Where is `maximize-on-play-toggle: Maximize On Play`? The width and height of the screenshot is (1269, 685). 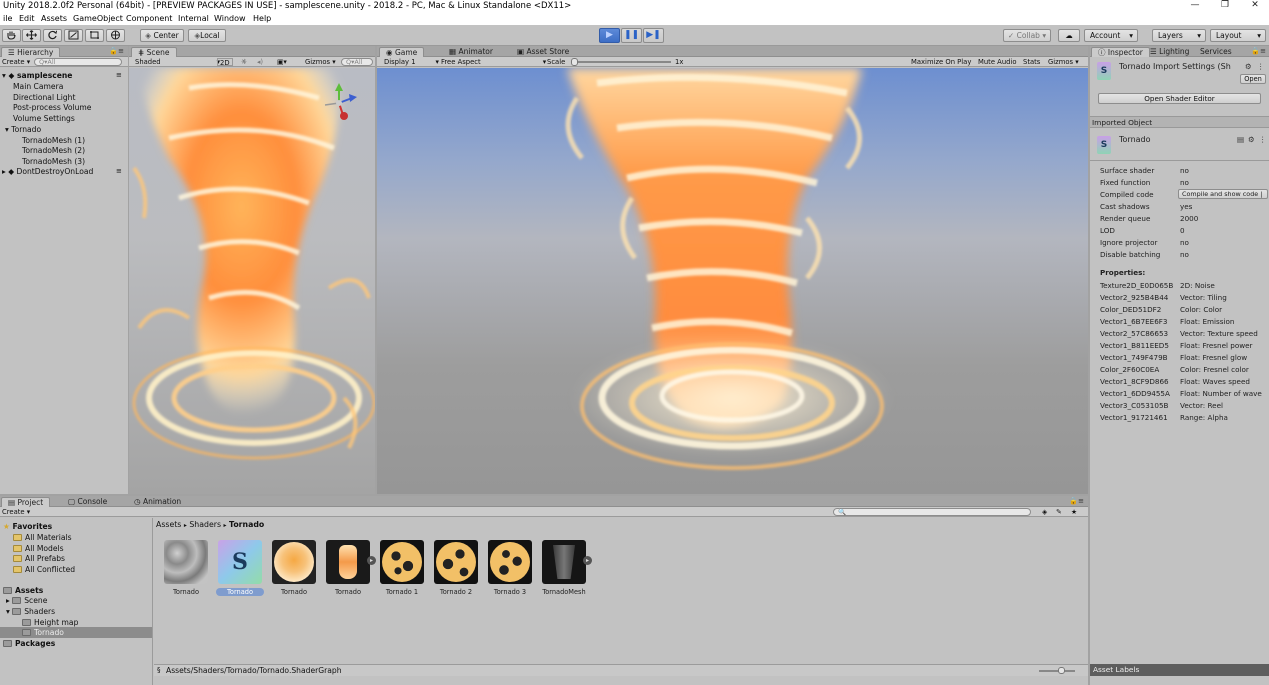
maximize-on-play-toggle: Maximize On Play is located at coordinates (941, 62).